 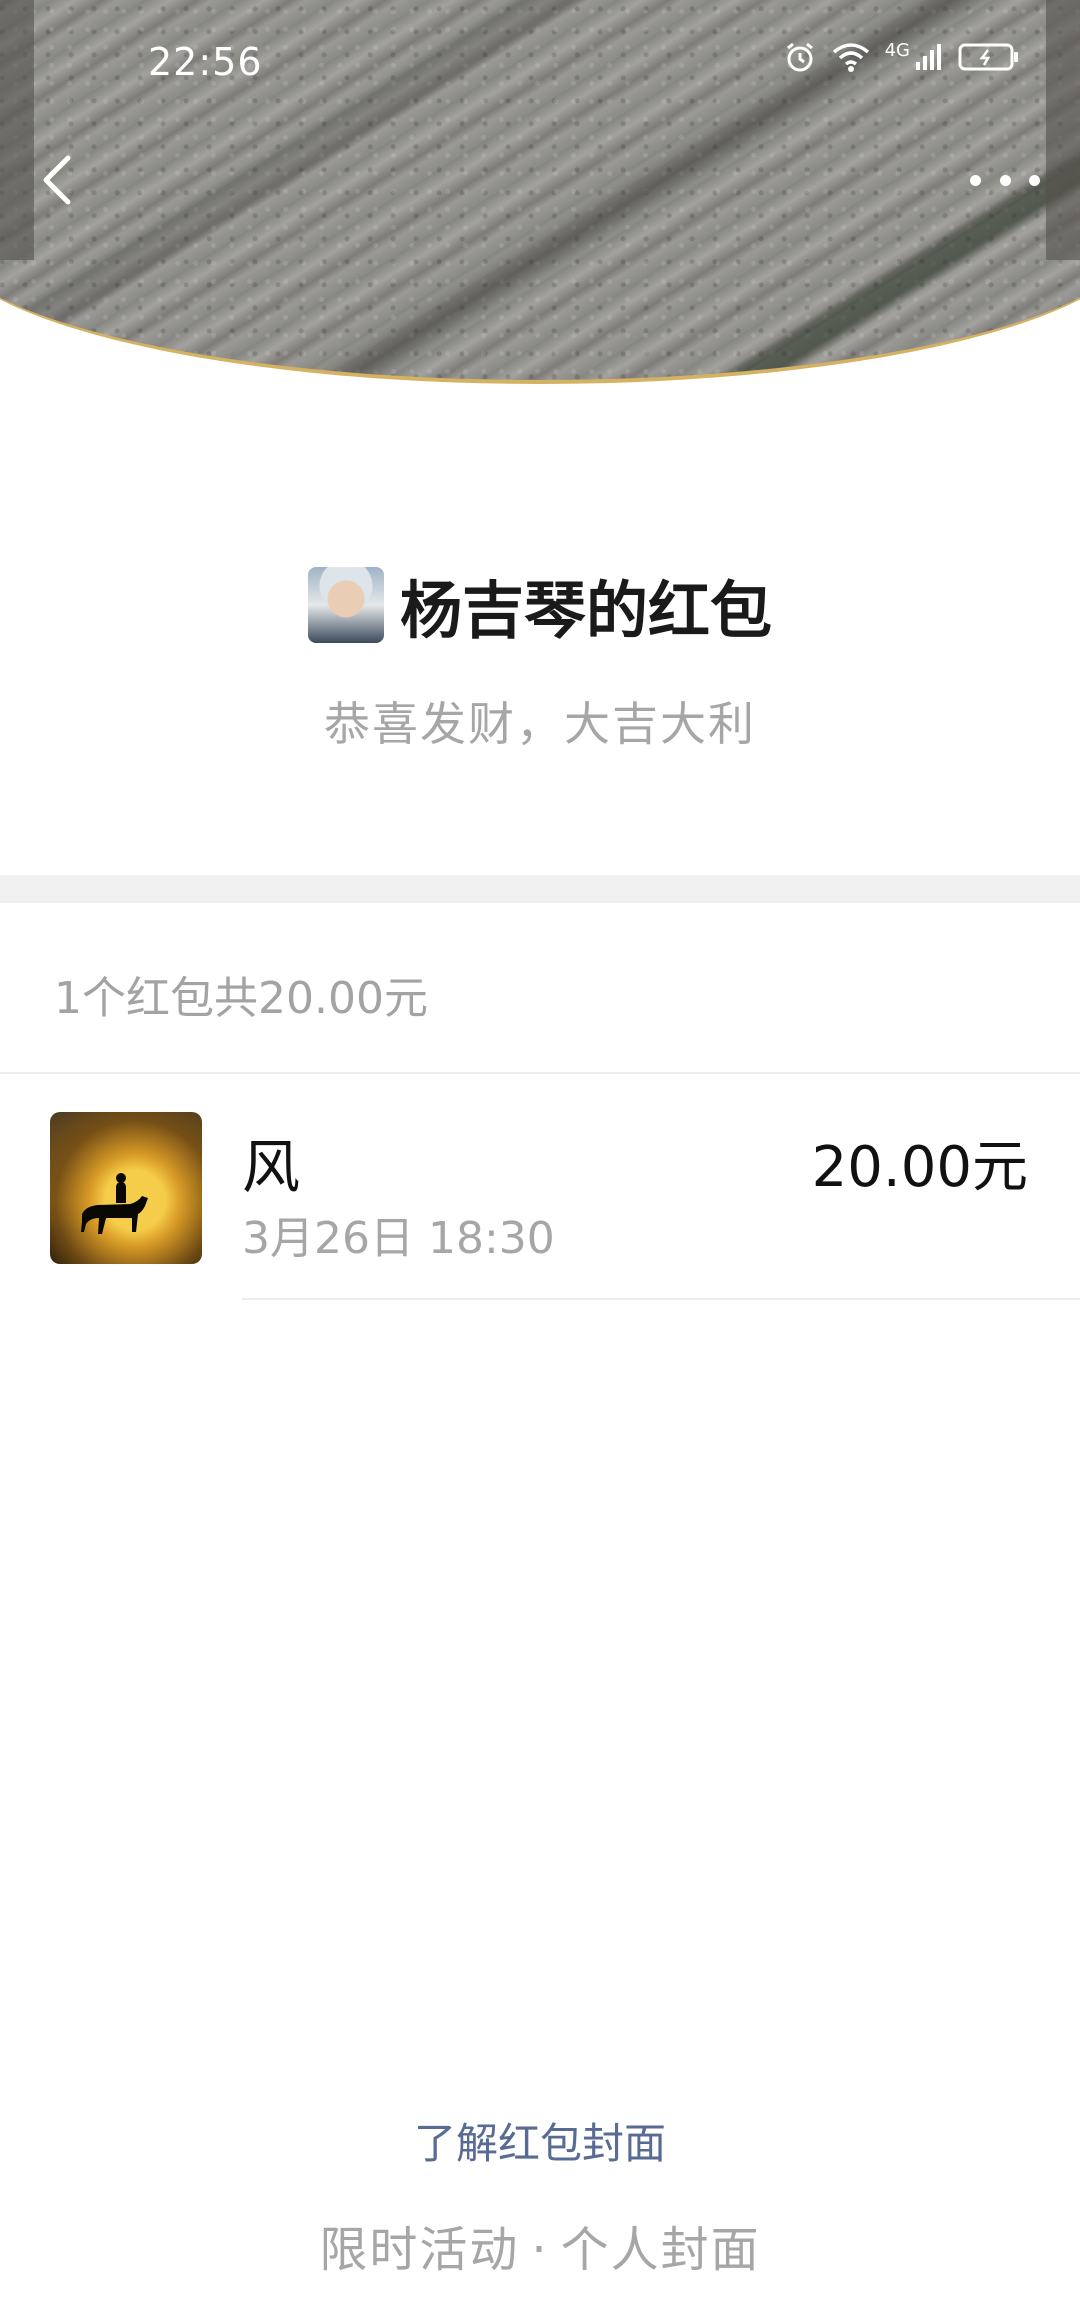 I want to click on more-dots-icon, so click(x=1005, y=180).